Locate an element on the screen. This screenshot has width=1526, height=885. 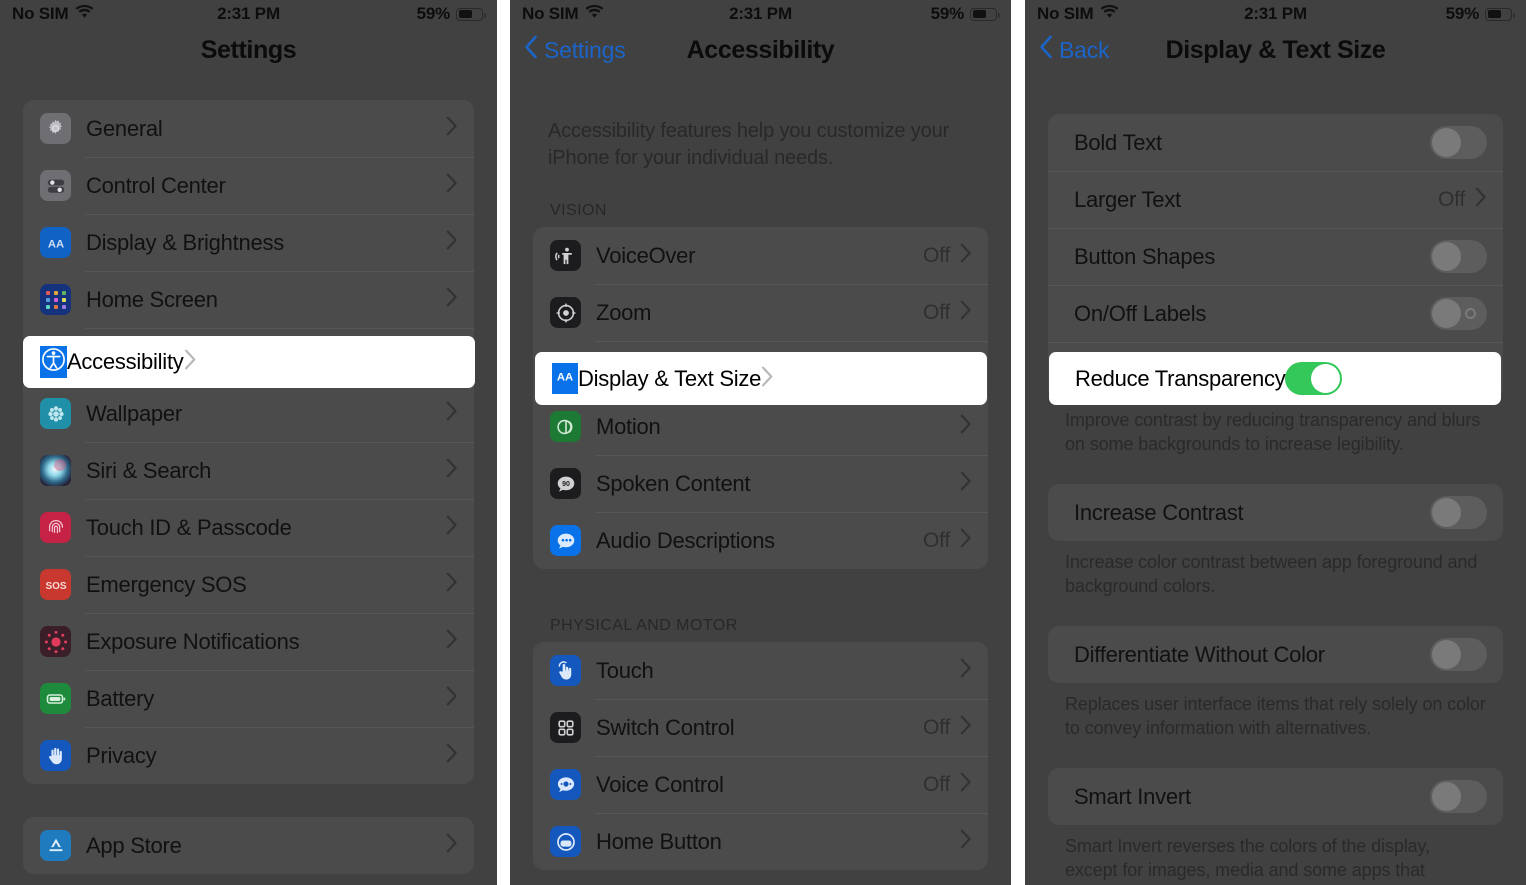
increase-contrast-toggle is located at coordinates (1458, 512).